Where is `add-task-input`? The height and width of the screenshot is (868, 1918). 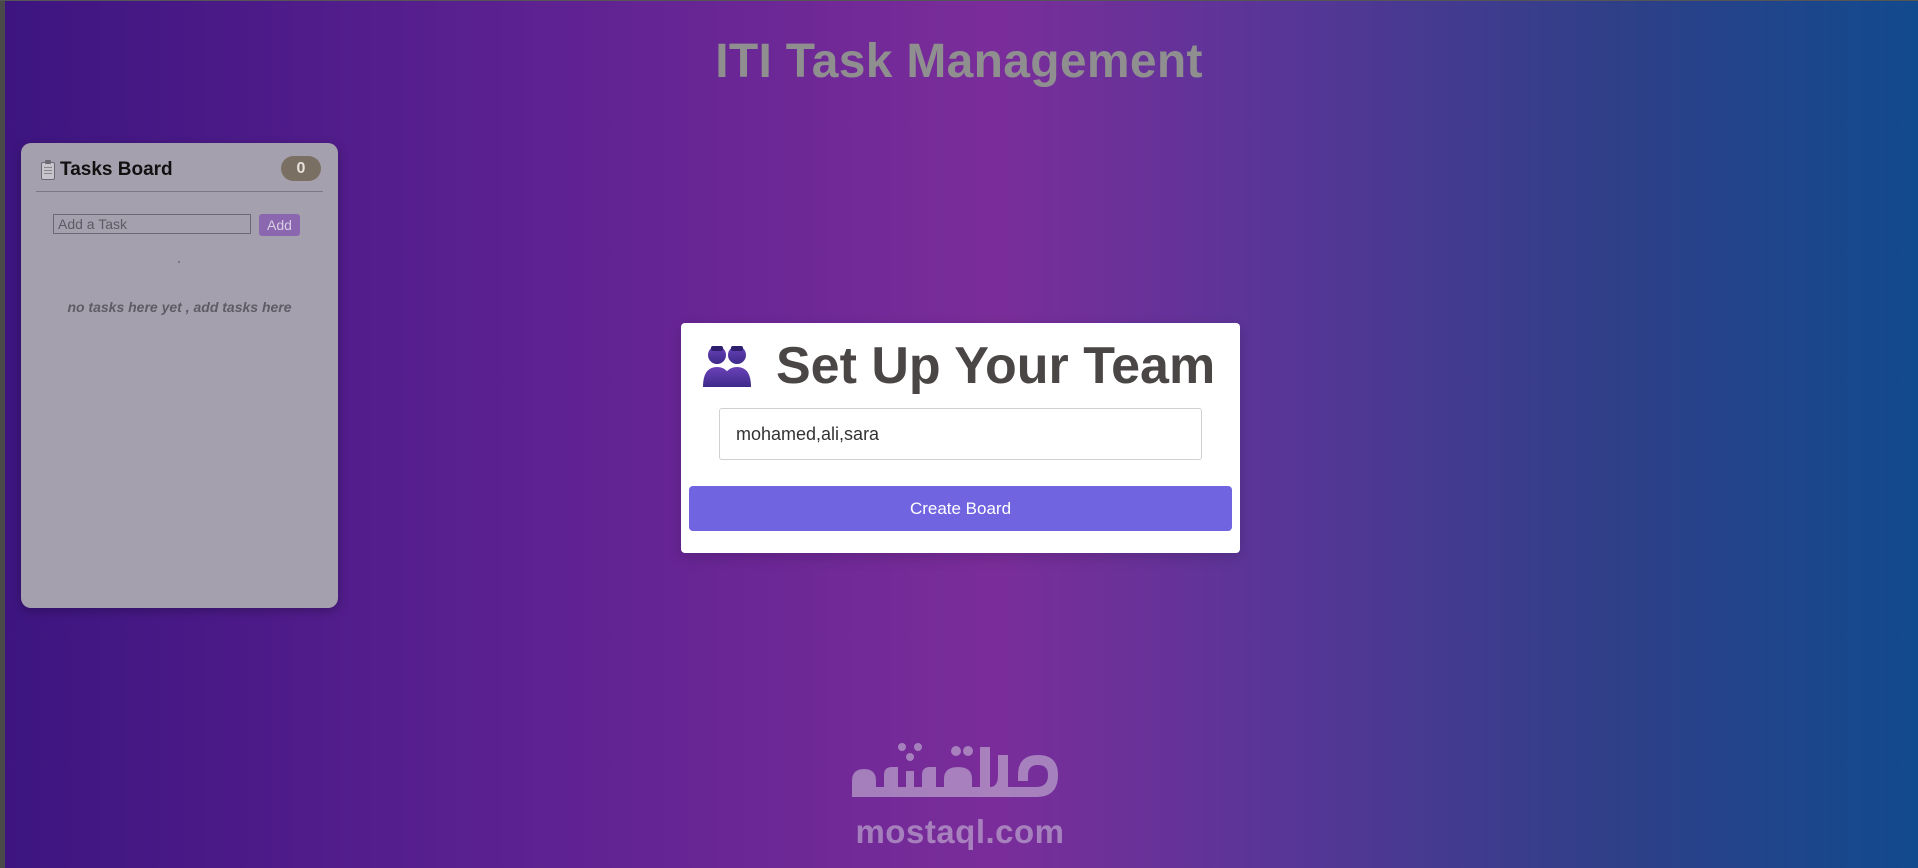 add-task-input is located at coordinates (152, 224).